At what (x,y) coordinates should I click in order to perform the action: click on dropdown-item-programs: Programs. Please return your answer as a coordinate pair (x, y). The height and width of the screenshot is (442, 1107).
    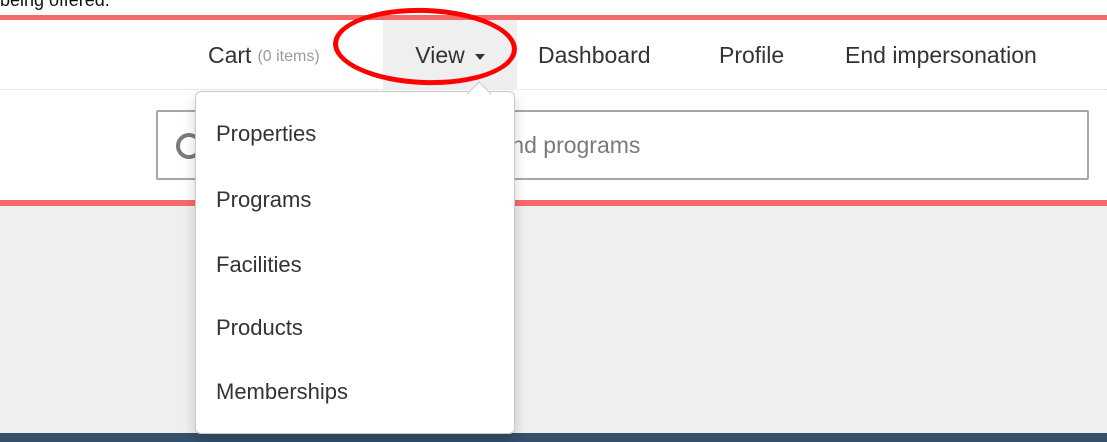
    Looking at the image, I should click on (263, 200).